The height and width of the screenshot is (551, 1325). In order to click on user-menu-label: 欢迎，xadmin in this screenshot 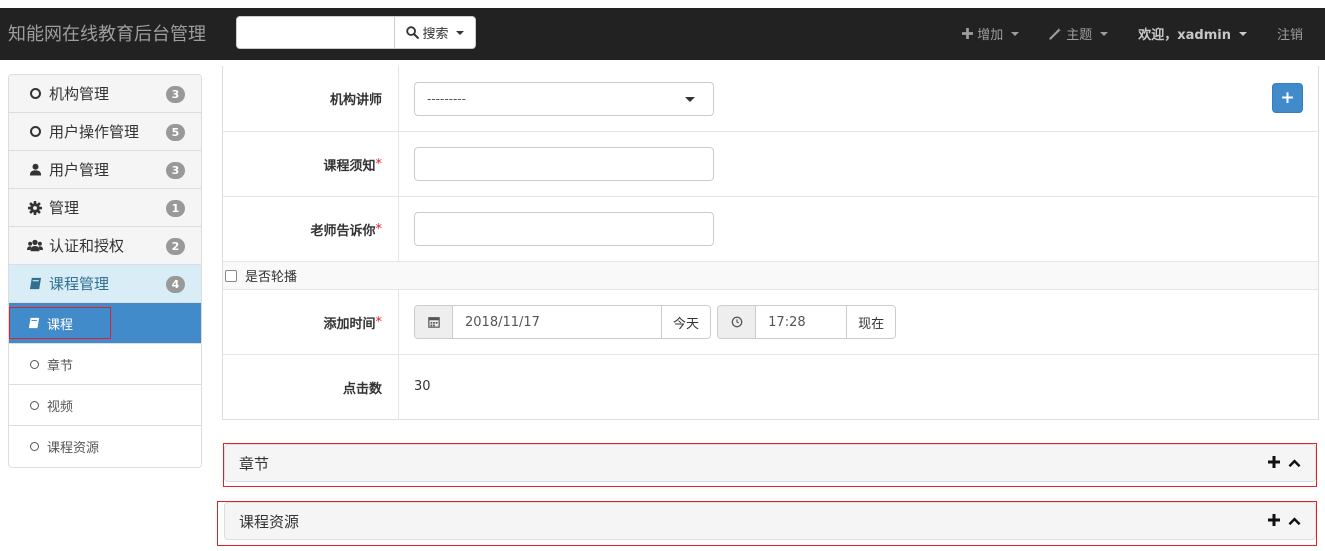, I will do `click(1184, 35)`.